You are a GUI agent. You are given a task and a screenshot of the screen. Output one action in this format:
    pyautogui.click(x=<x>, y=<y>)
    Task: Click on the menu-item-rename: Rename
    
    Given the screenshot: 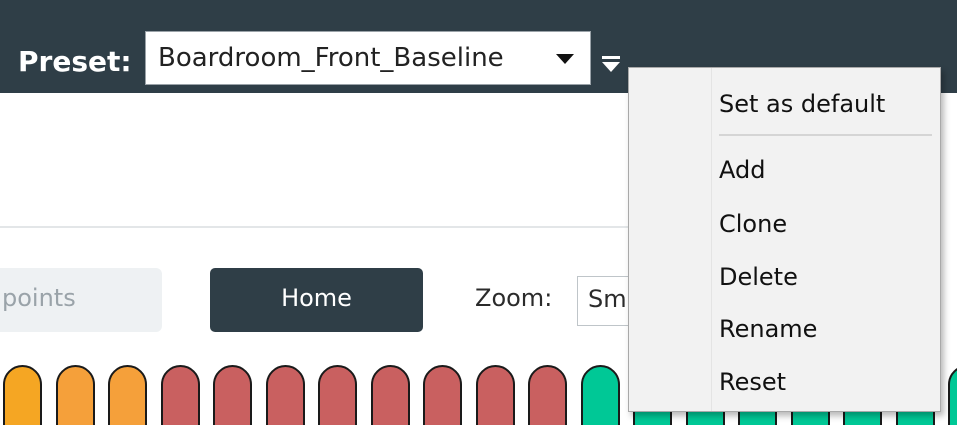 What is the action you would take?
    pyautogui.click(x=768, y=329)
    